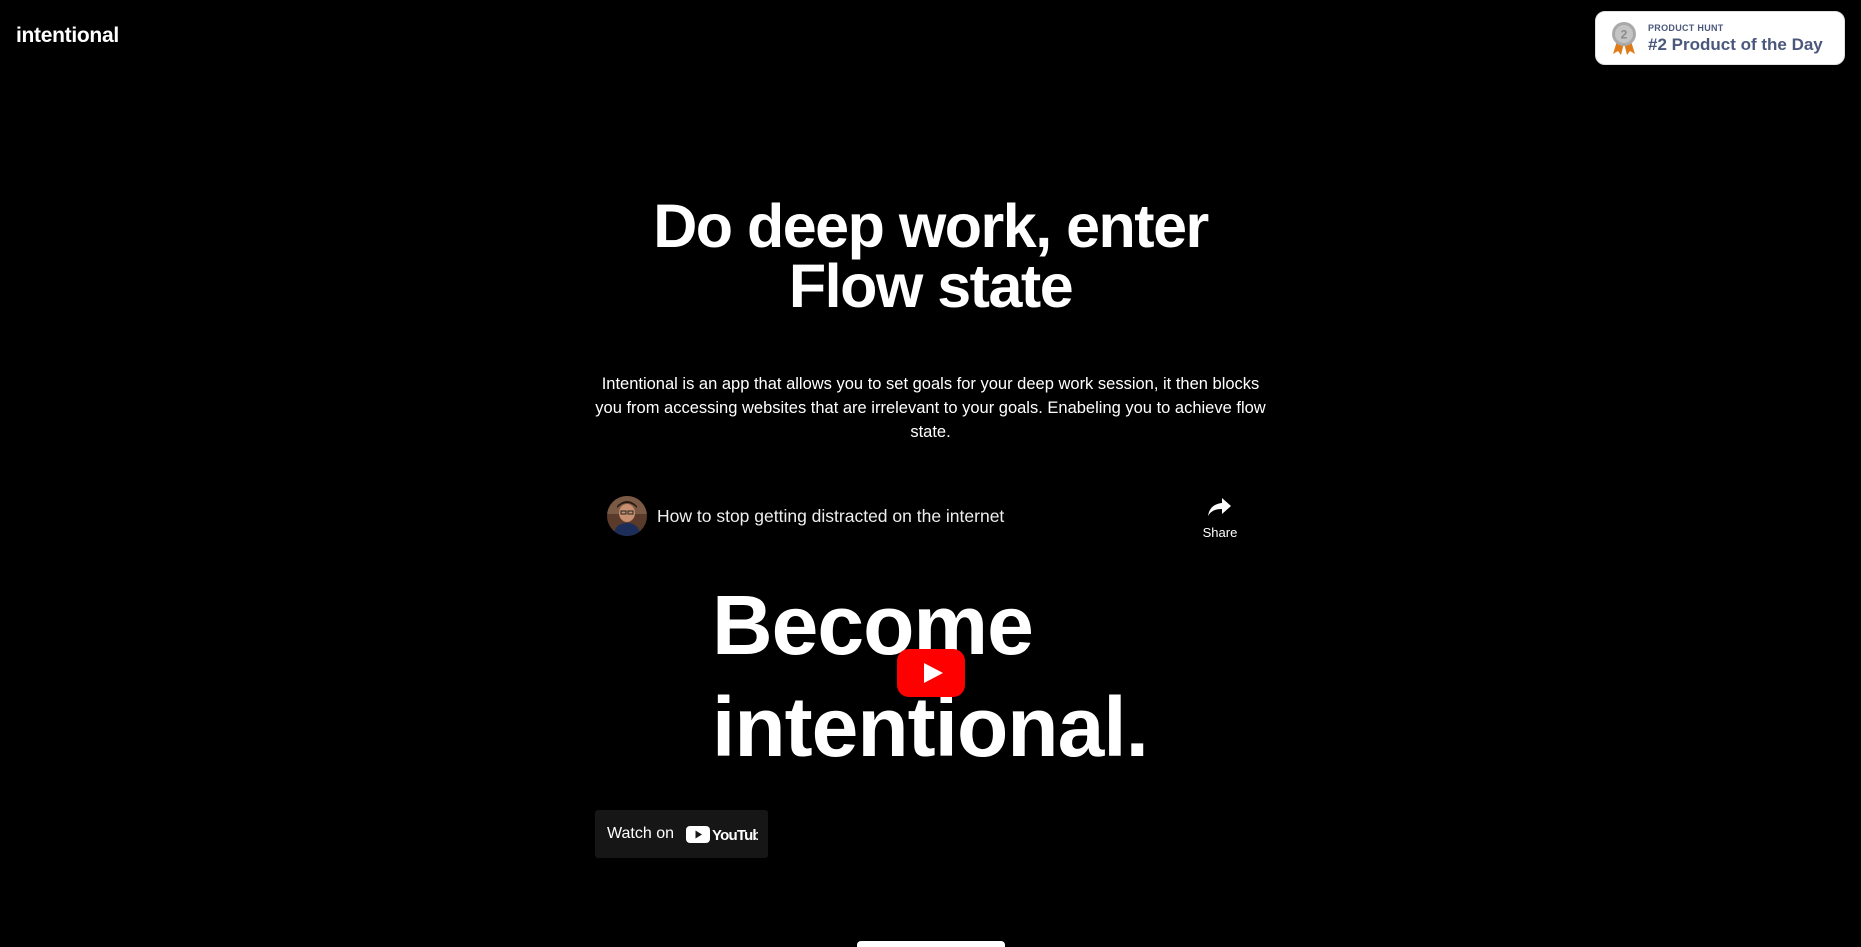  What do you see at coordinates (698, 834) in the screenshot?
I see `youtube-logo-icon` at bounding box center [698, 834].